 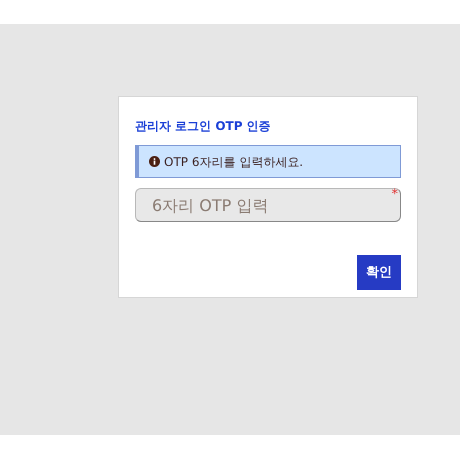 I want to click on confirm-button: 확인, so click(x=379, y=272).